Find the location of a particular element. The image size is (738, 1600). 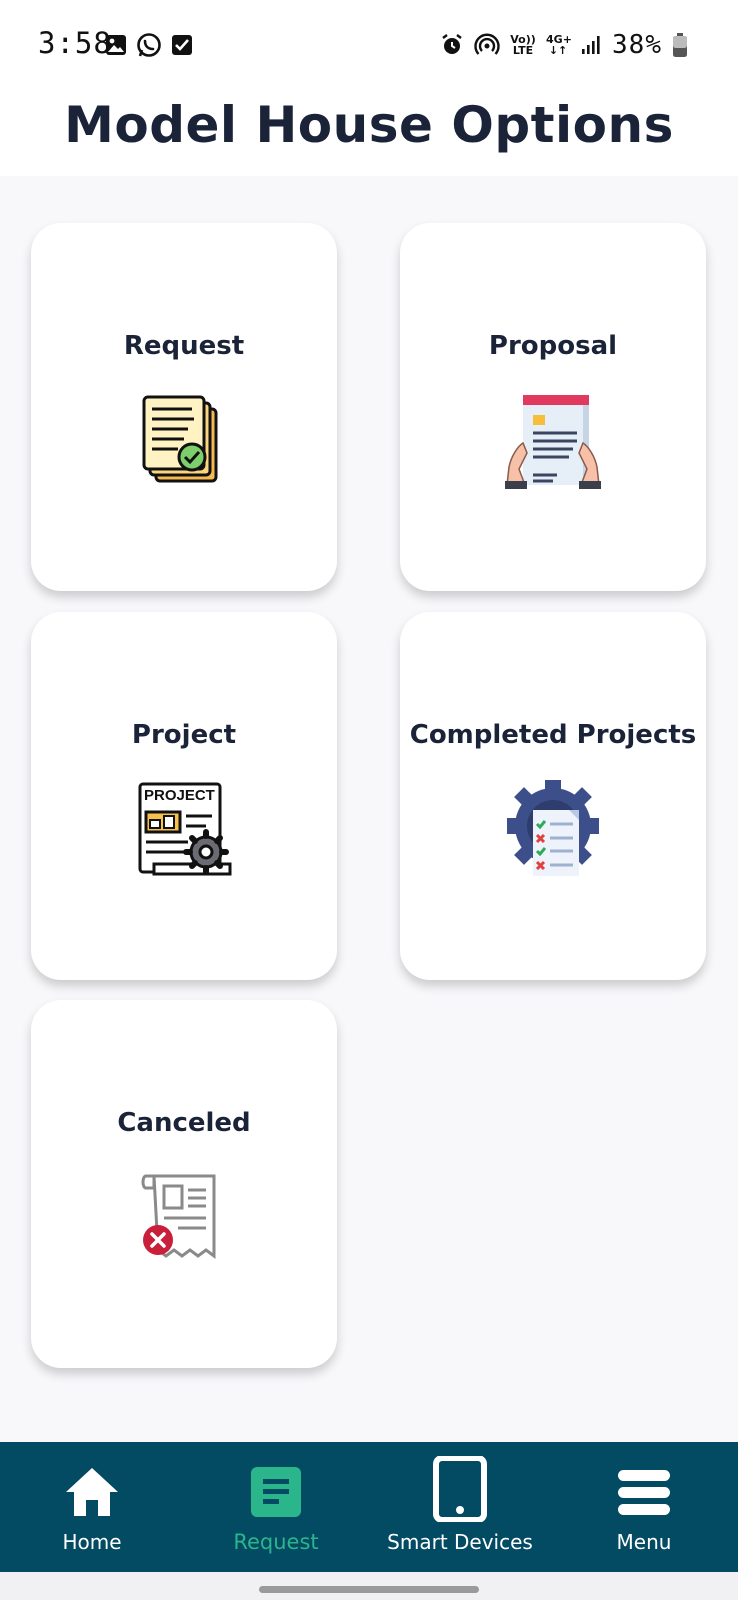

tablet-icon is located at coordinates (460, 1489).